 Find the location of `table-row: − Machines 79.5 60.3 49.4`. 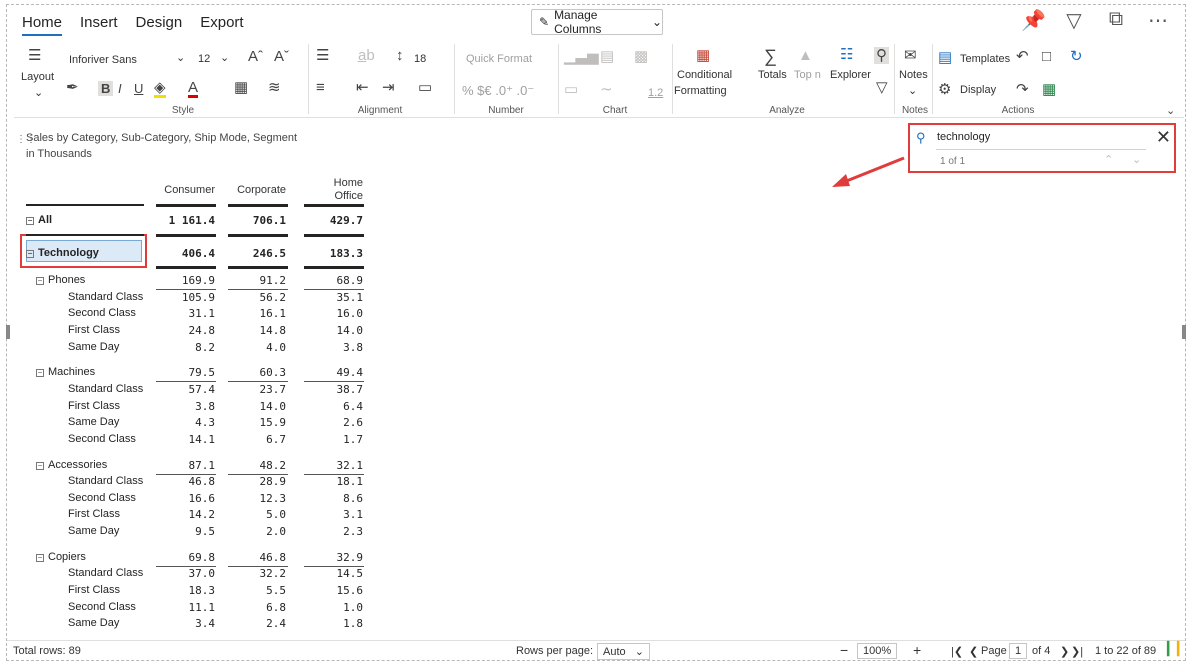

table-row: − Machines 79.5 60.3 49.4 is located at coordinates (198, 374).